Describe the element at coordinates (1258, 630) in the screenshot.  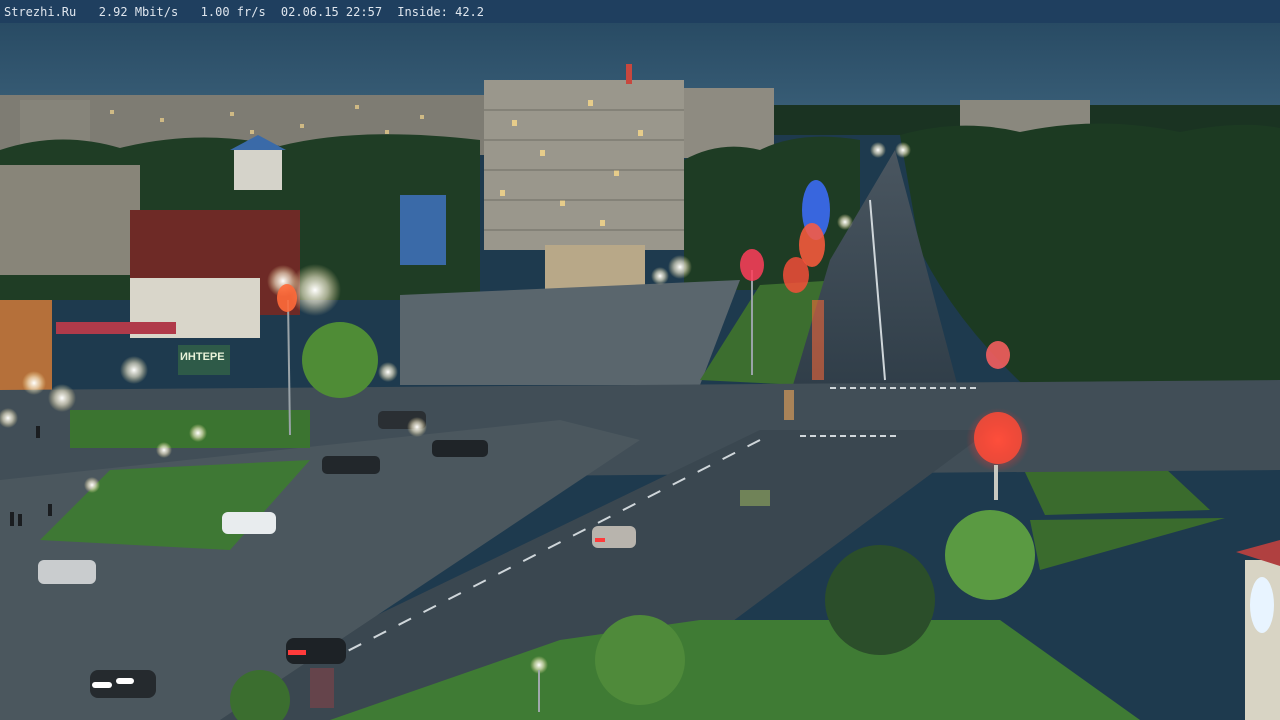
I see `right-signpost` at that location.